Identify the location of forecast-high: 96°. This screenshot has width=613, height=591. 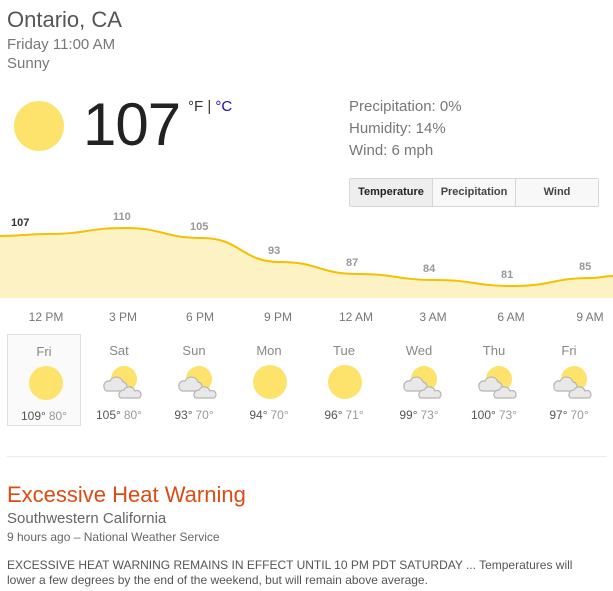
(333, 415).